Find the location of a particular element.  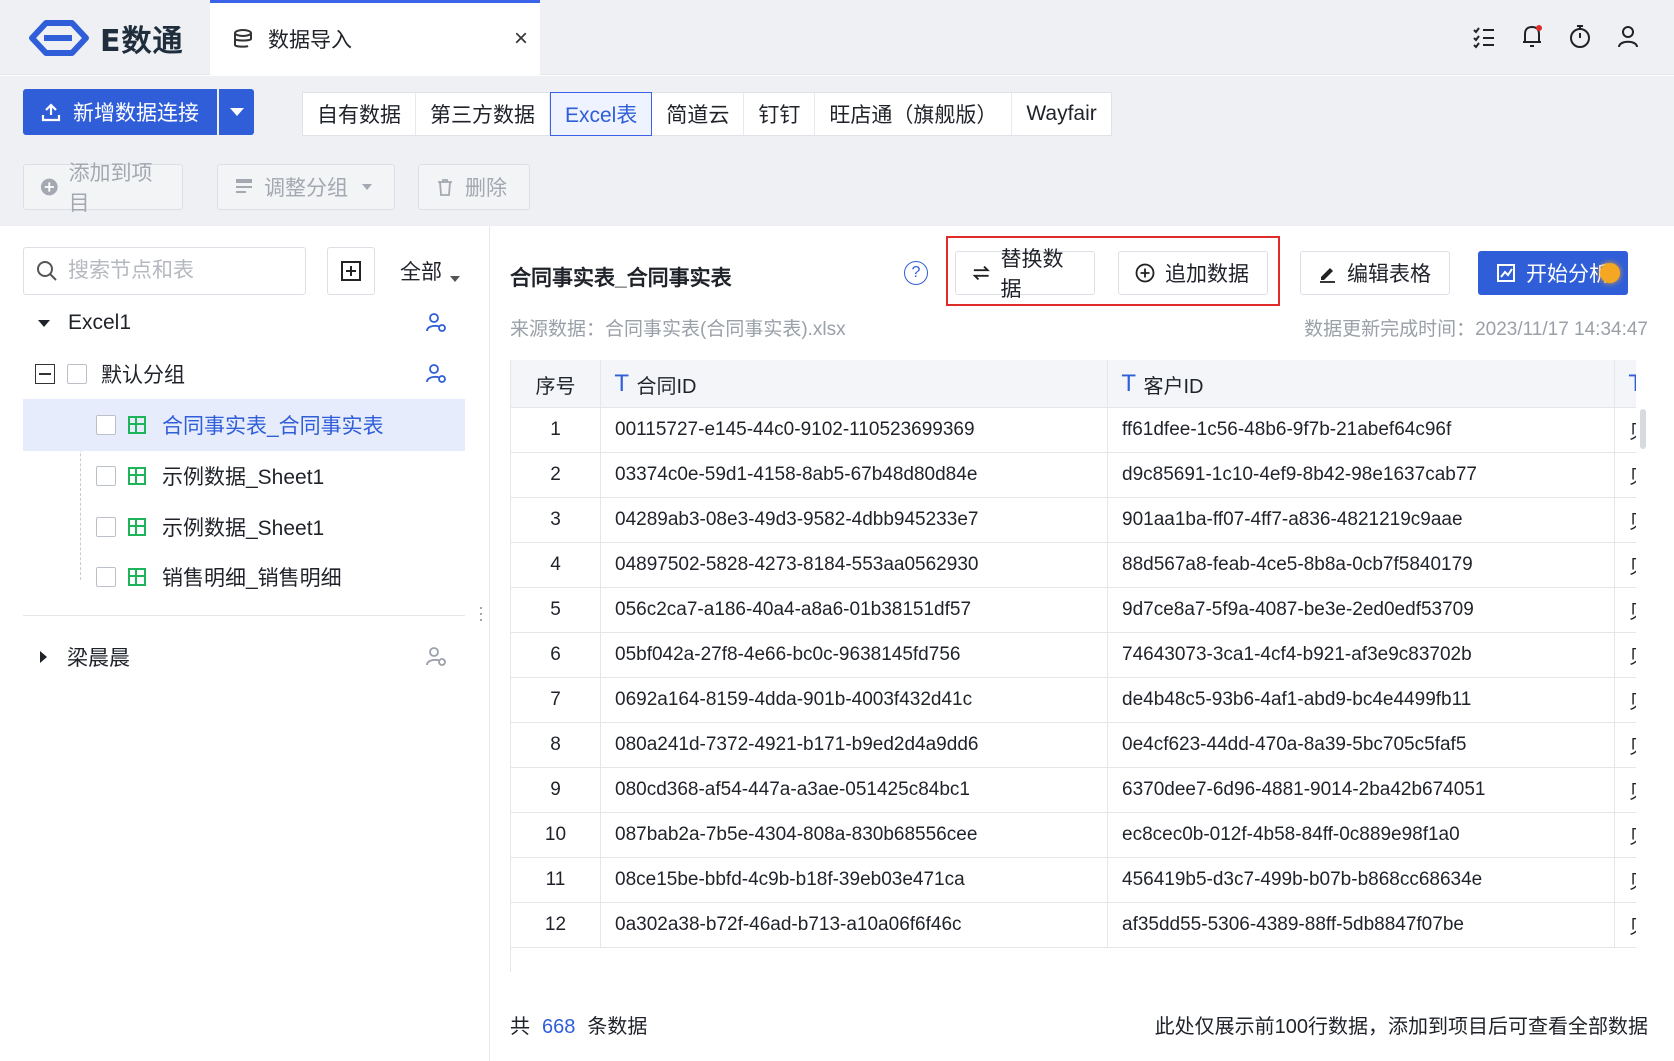

add-node-button is located at coordinates (351, 271).